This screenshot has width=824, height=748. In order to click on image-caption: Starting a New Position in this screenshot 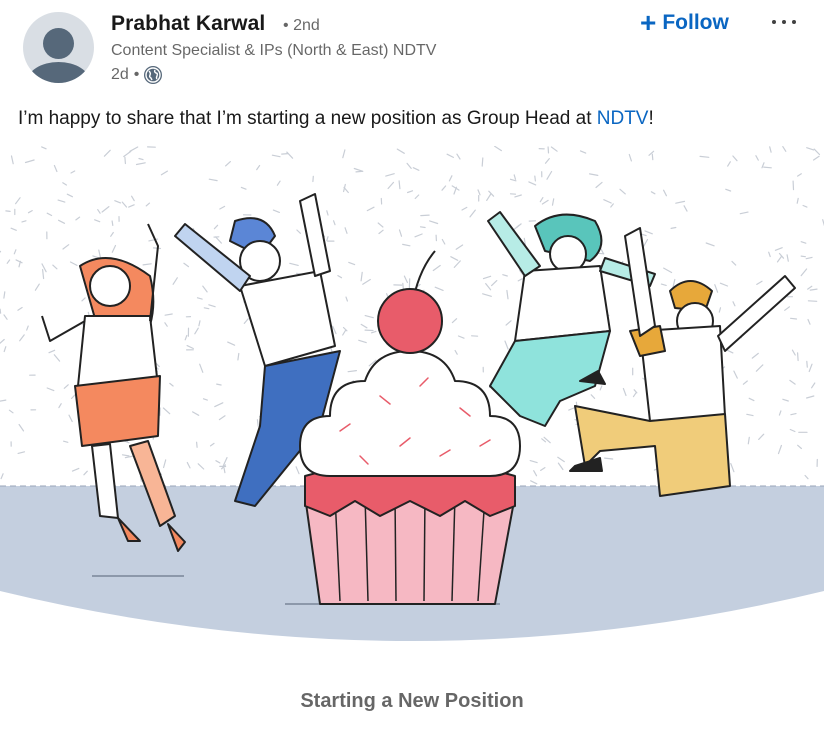, I will do `click(412, 701)`.